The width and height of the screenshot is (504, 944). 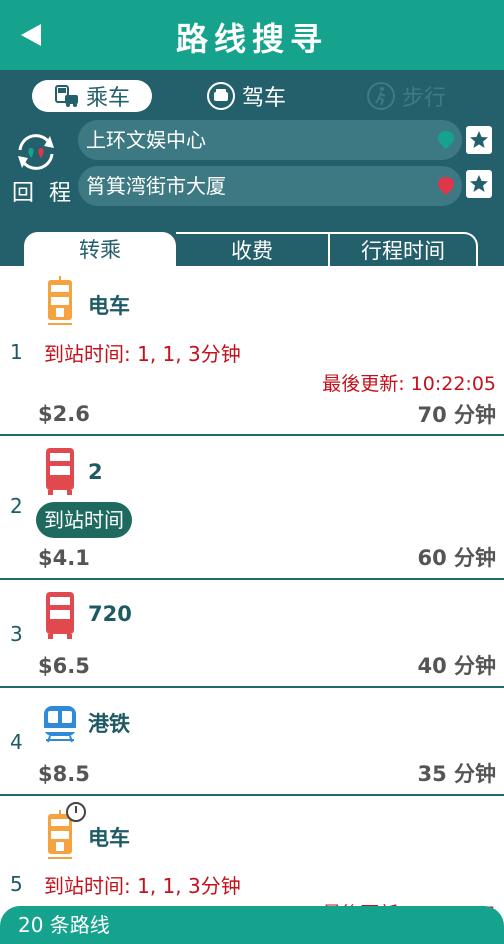 What do you see at coordinates (100, 249) in the screenshot?
I see `tab-transfer: 转乘` at bounding box center [100, 249].